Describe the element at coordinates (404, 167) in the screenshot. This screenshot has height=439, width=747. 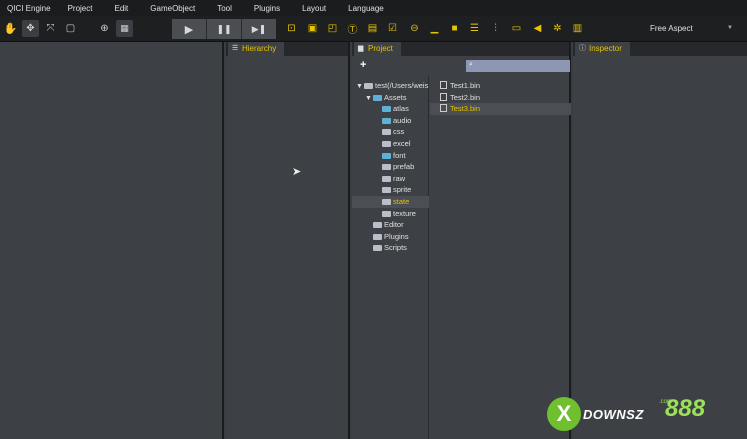
I see `tree-item-label: prefab` at that location.